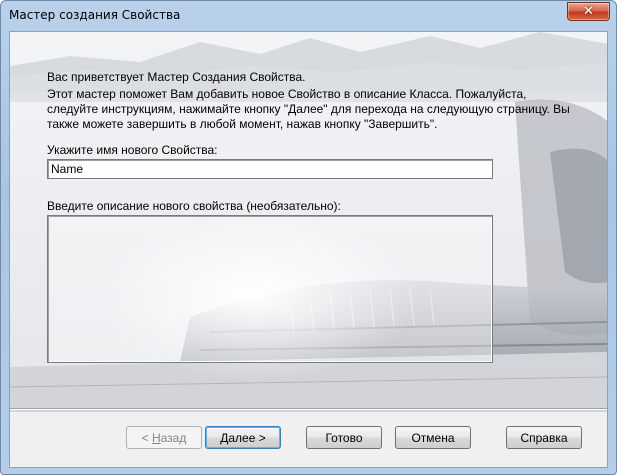 Image resolution: width=617 pixels, height=475 pixels. What do you see at coordinates (308, 16) in the screenshot?
I see `title-bar: Мастер создания Свойства ✕` at bounding box center [308, 16].